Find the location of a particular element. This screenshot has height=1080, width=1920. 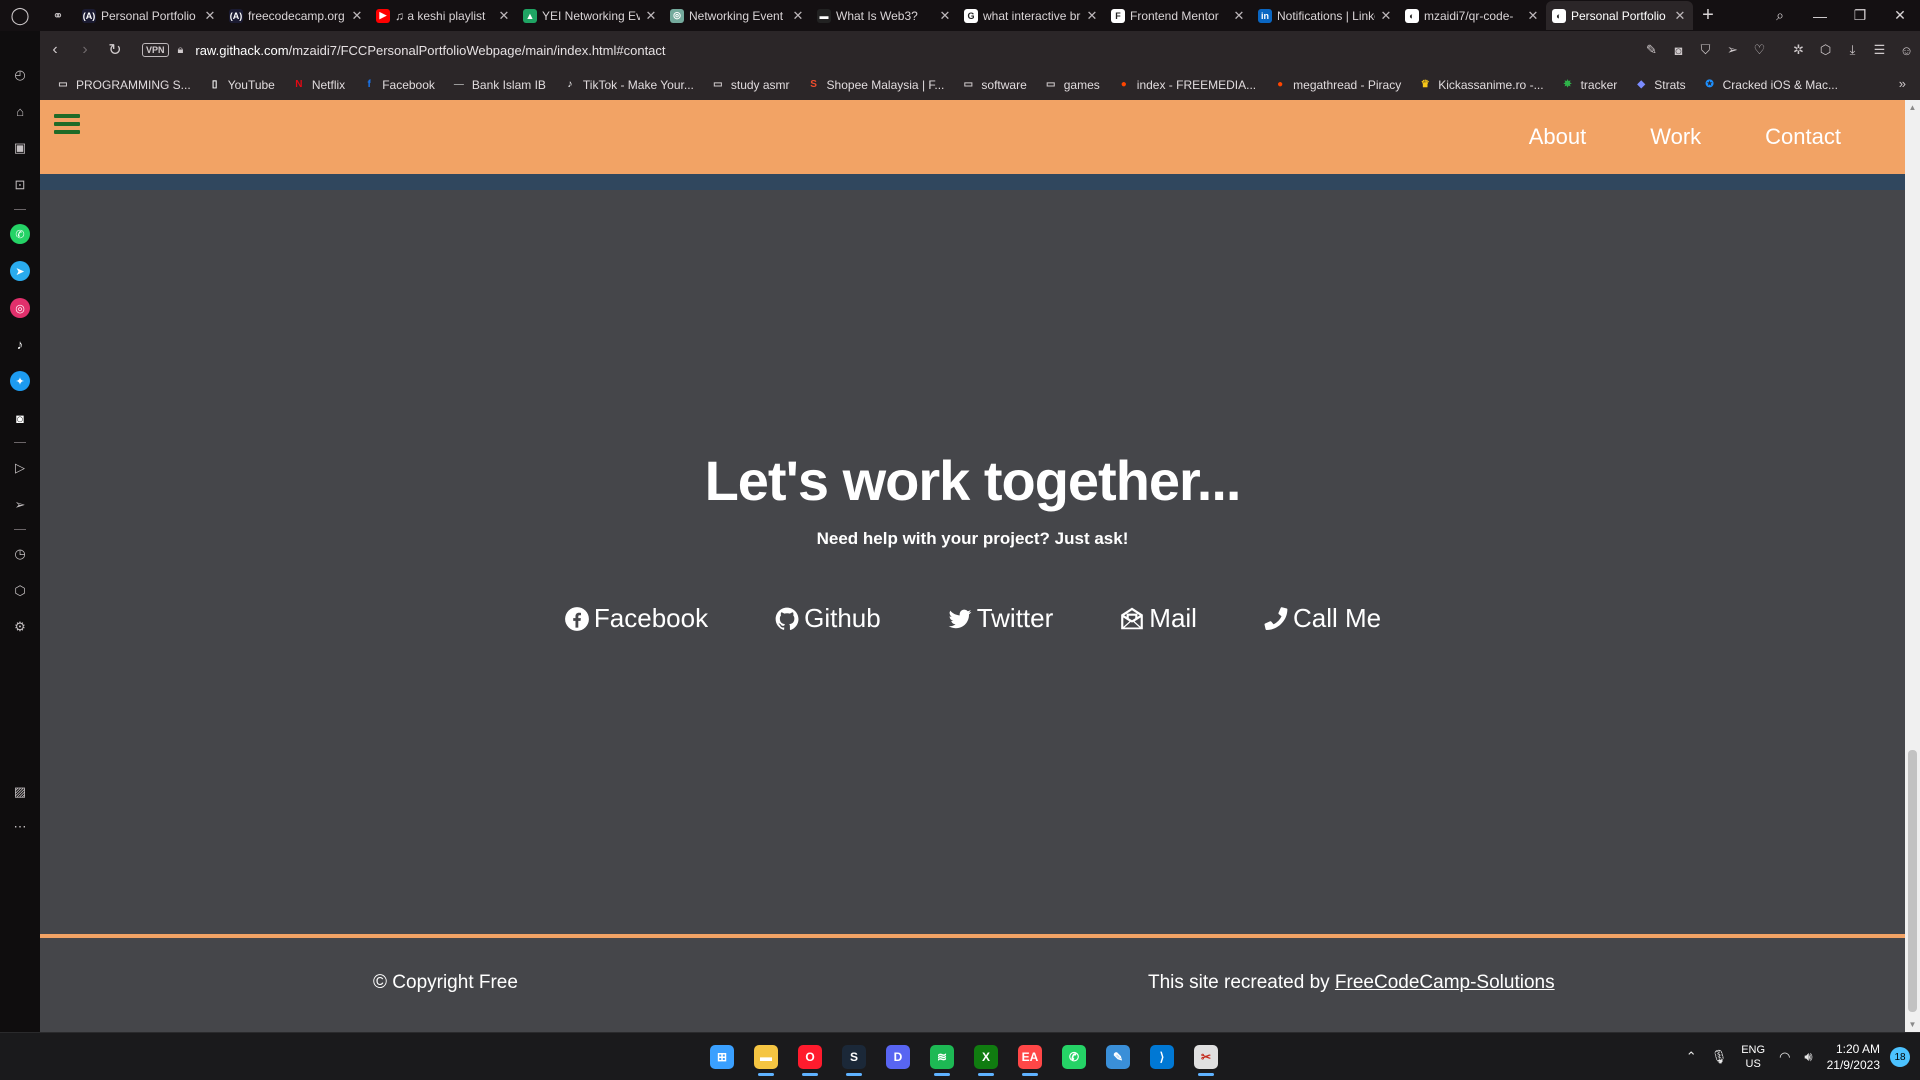

lock-icon: 🔒︎ is located at coordinates (181, 50).